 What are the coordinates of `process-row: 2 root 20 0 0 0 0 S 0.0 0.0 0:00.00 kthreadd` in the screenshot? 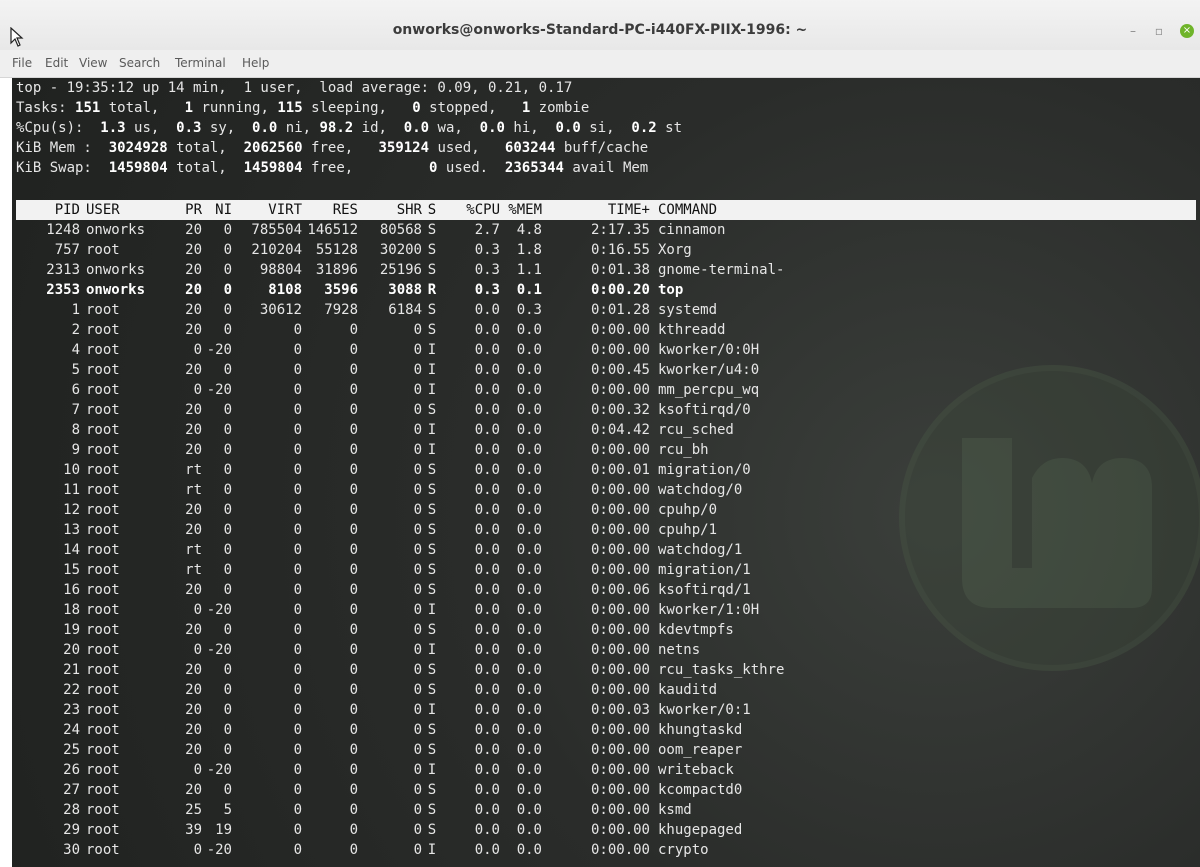 It's located at (606, 330).